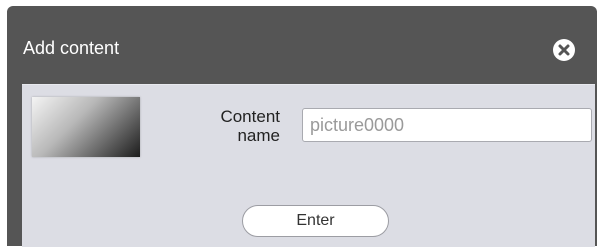 The width and height of the screenshot is (601, 248). Describe the element at coordinates (447, 125) in the screenshot. I see `content-name-input` at that location.